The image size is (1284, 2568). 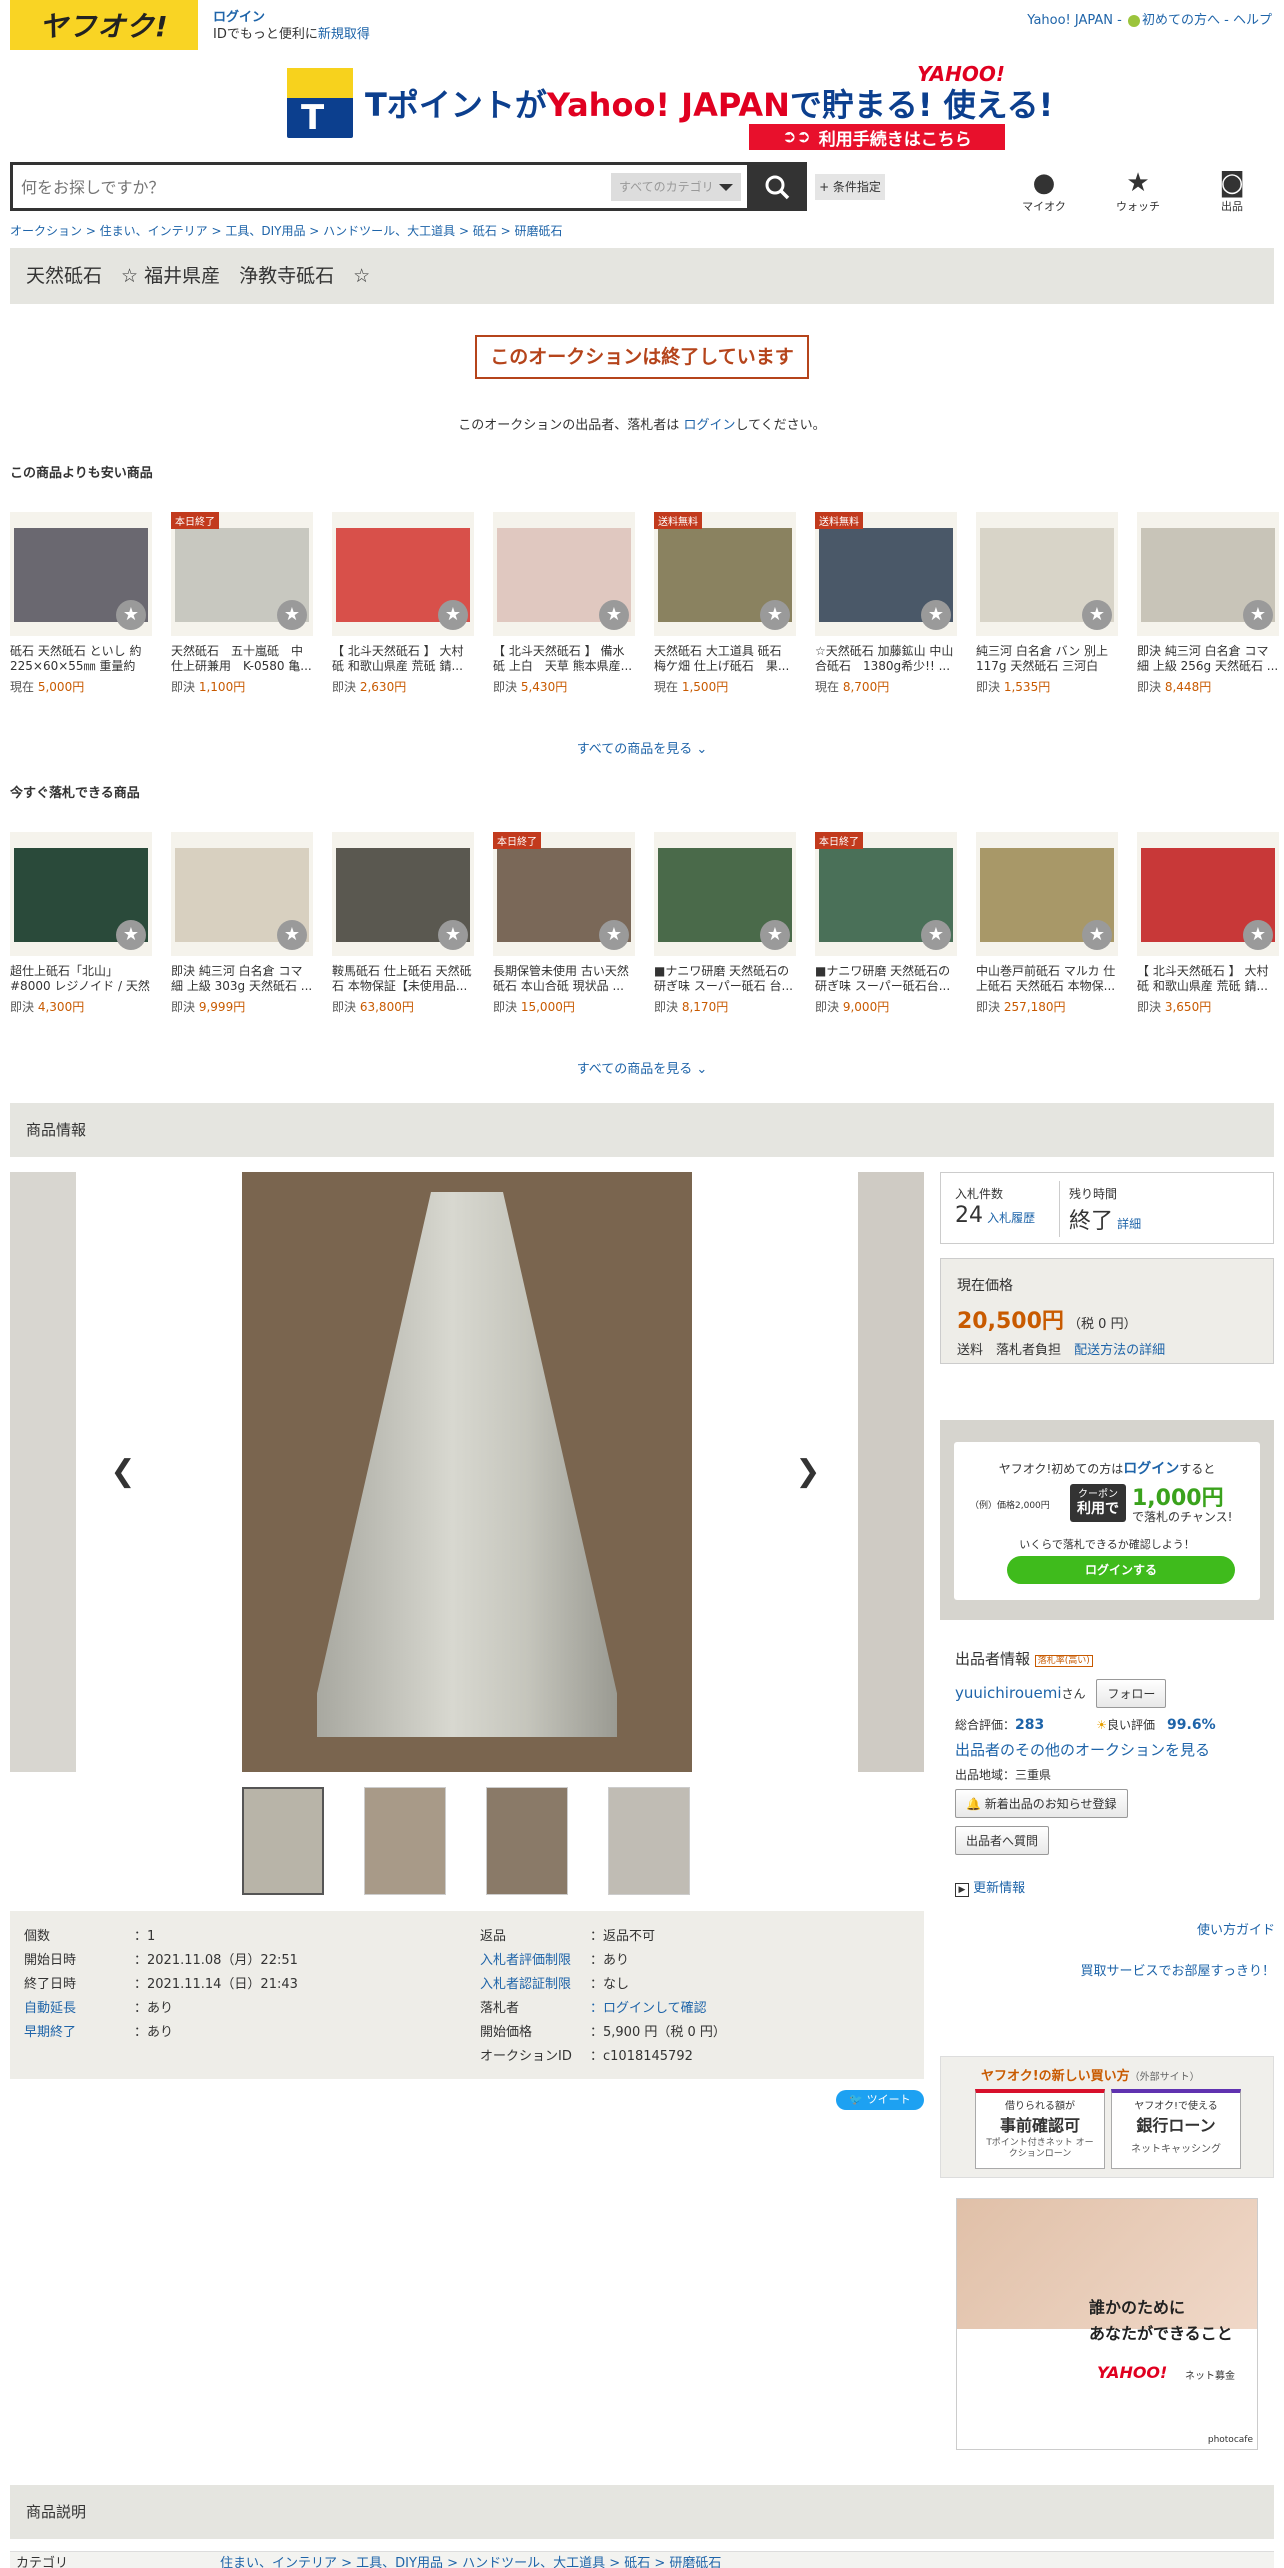 I want to click on search-input, so click(x=311, y=187).